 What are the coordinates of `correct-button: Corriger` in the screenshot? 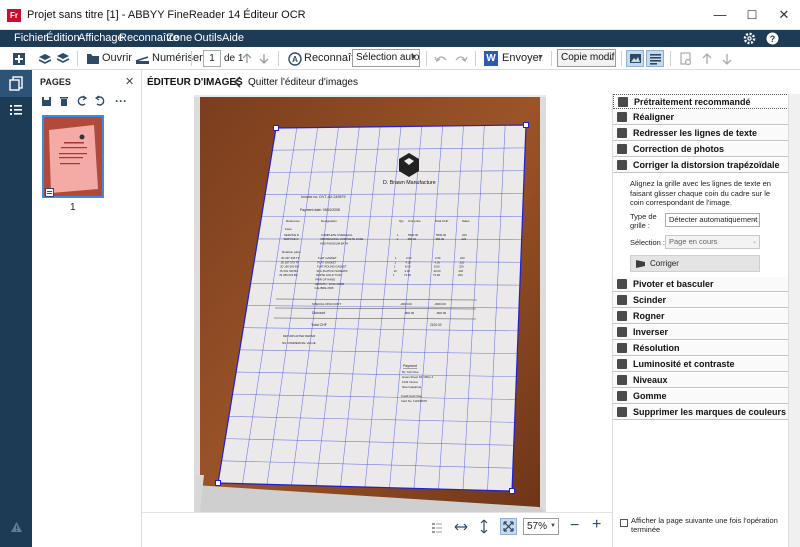 It's located at (695, 263).